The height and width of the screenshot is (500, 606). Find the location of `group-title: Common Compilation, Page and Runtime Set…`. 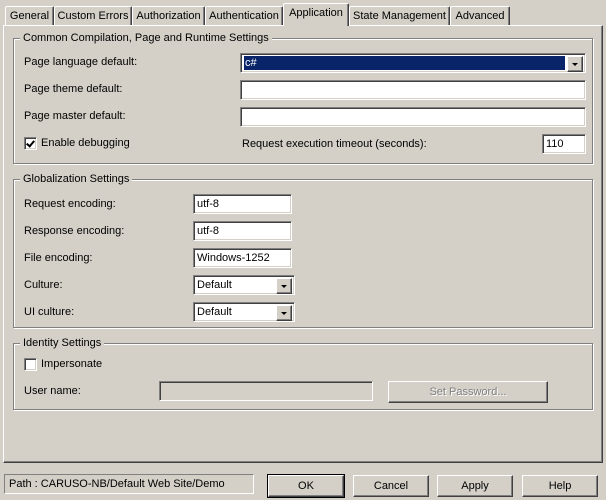

group-title: Common Compilation, Page and Runtime Set… is located at coordinates (146, 38).